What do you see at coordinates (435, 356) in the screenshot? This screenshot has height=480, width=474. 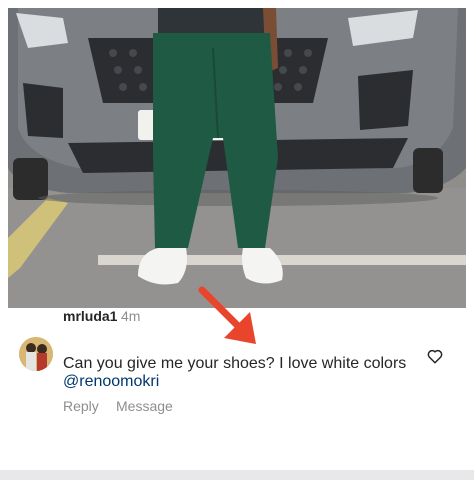 I see `heart-outline-icon` at bounding box center [435, 356].